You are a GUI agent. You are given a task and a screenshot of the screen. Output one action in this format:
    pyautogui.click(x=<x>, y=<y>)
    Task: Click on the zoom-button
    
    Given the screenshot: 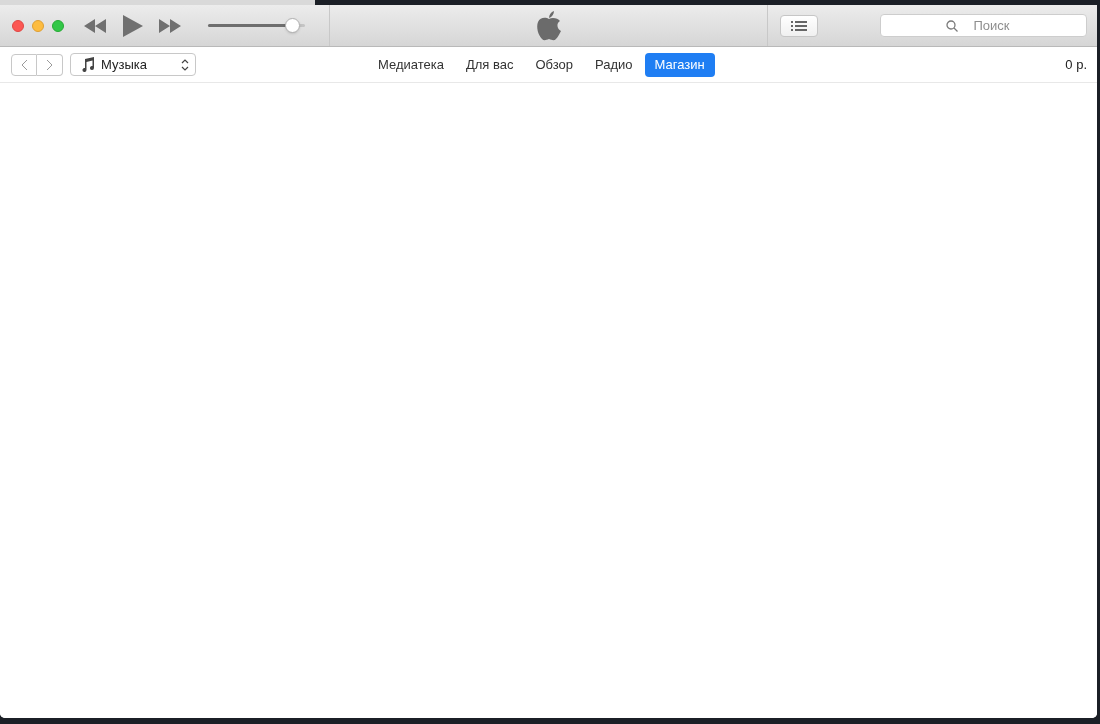 What is the action you would take?
    pyautogui.click(x=58, y=25)
    